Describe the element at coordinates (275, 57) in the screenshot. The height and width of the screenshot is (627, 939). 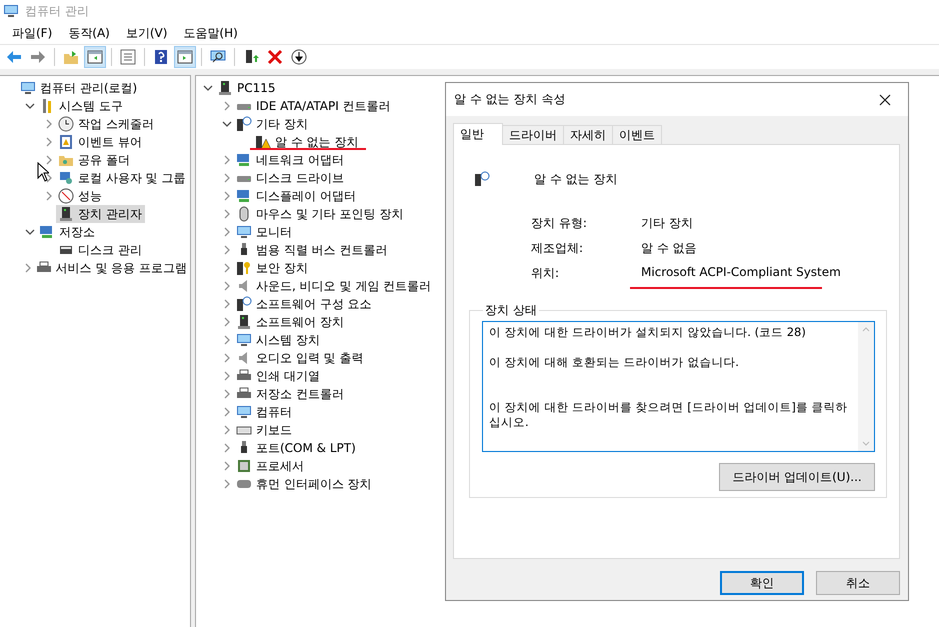
I see `delete-x-icon` at that location.